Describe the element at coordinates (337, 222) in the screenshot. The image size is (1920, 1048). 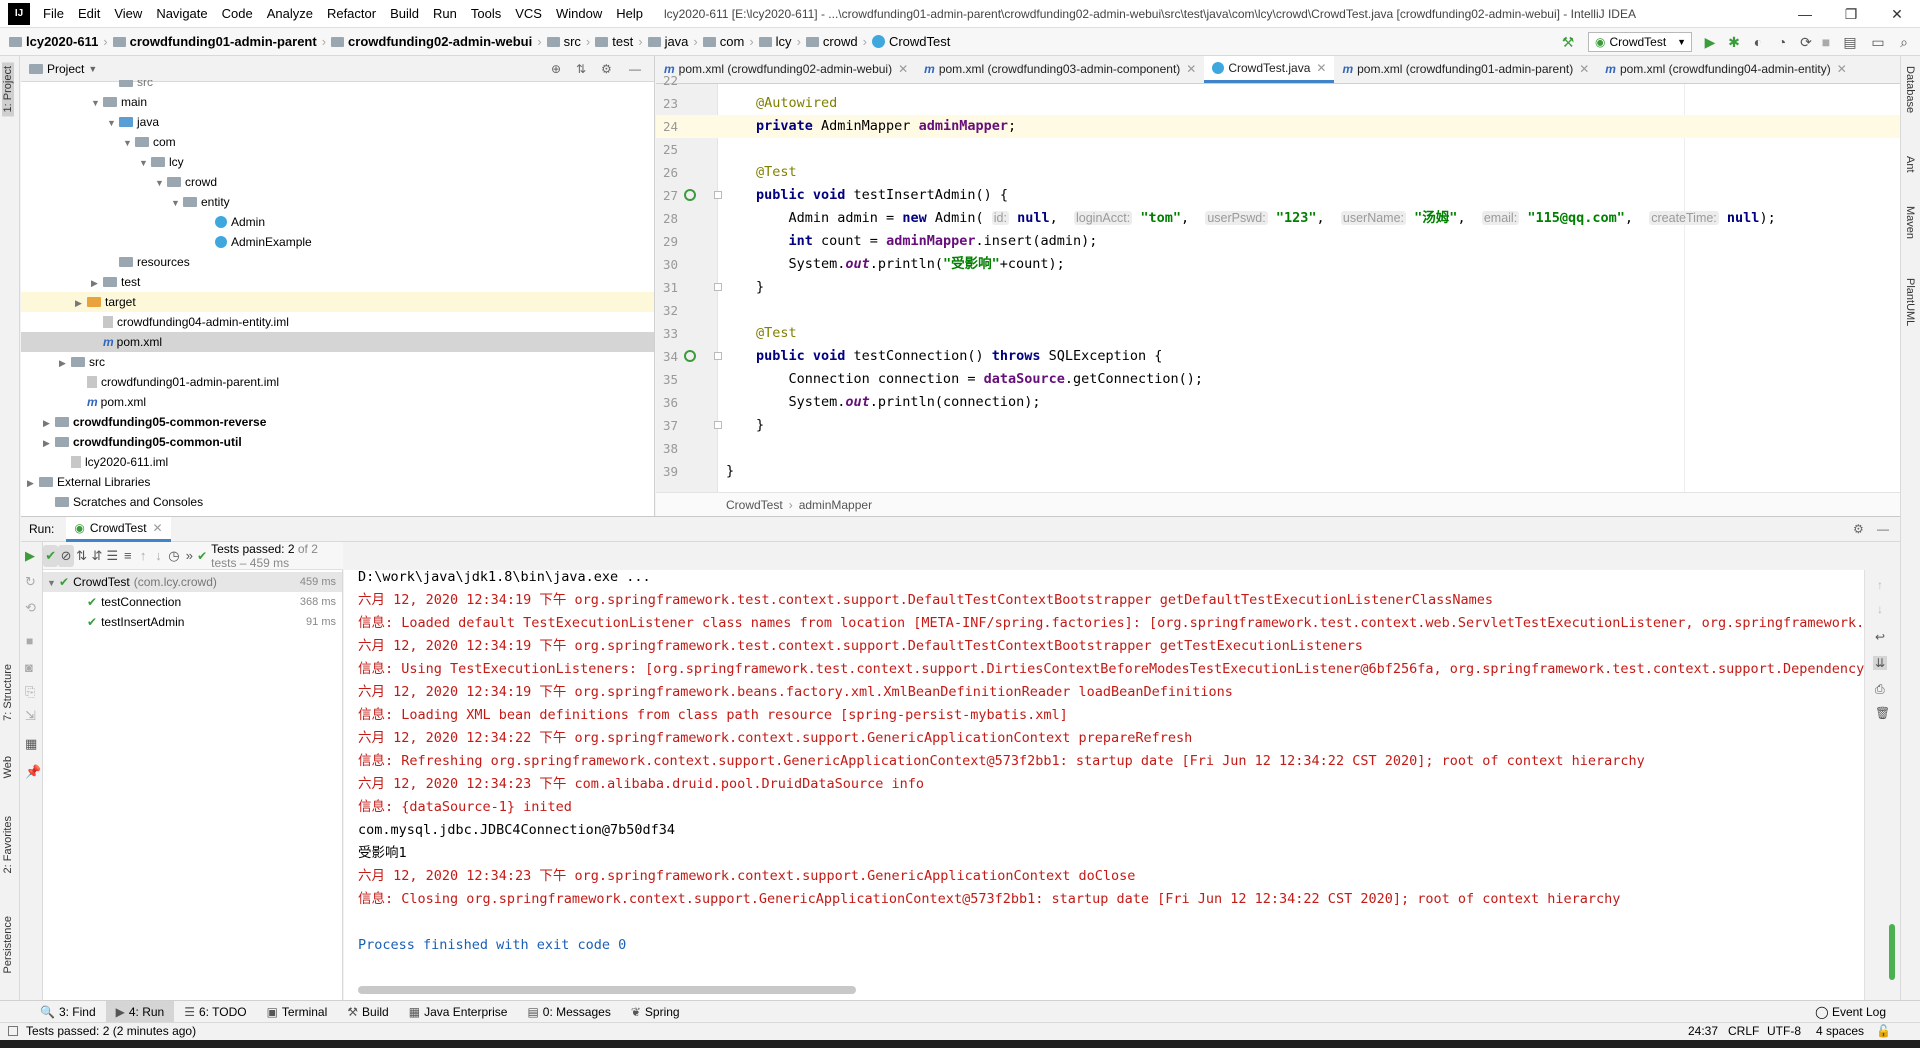
I see `tree-item: Admin` at that location.